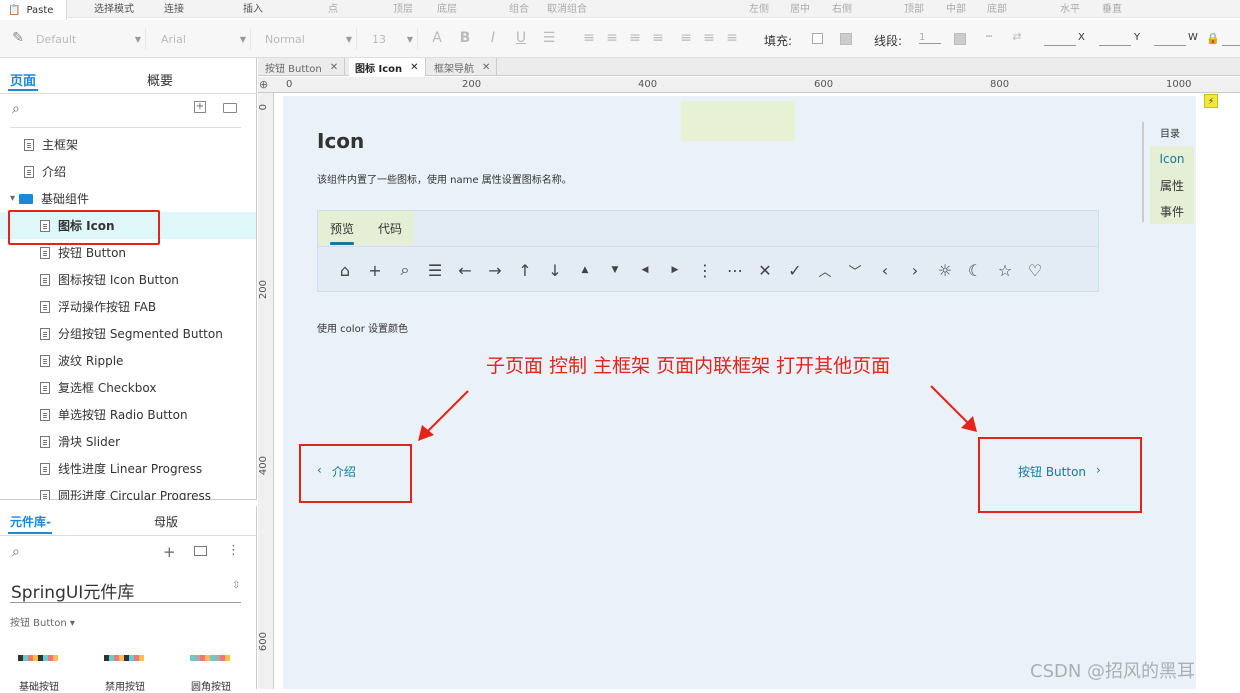 The width and height of the screenshot is (1240, 693). Describe the element at coordinates (1144, 172) in the screenshot. I see `toc-rail` at that location.